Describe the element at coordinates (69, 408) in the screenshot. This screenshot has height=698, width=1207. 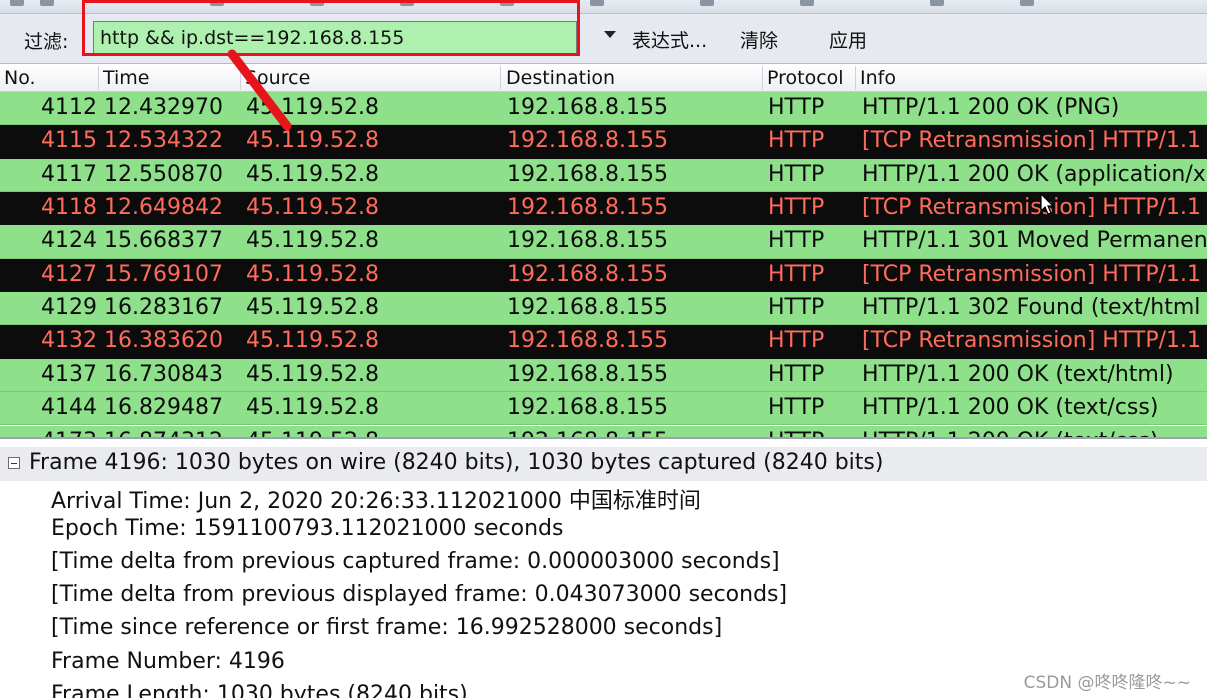
I see `packet-no: 4144` at that location.